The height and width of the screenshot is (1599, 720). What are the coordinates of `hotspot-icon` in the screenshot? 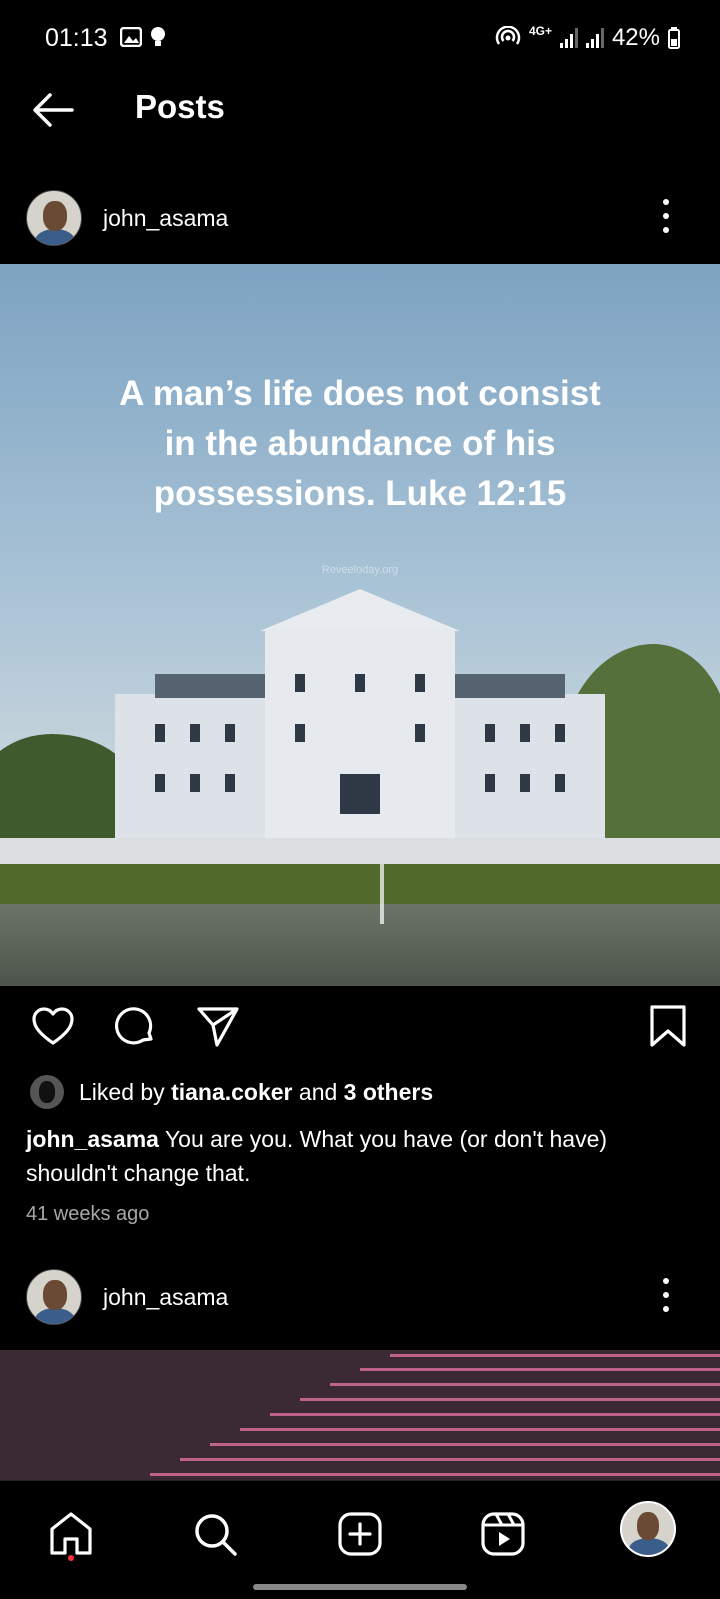 It's located at (508, 35).